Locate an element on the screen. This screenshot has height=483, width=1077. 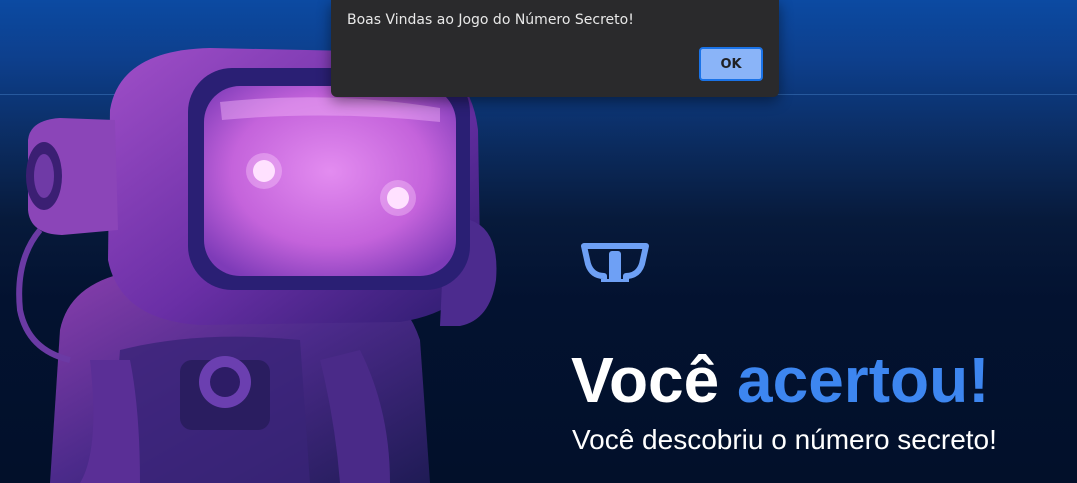
page-title: Você acertou! is located at coordinates (780, 380).